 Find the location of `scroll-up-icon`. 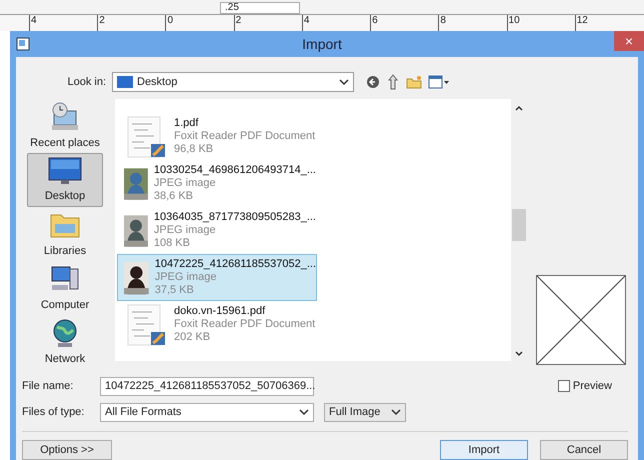

scroll-up-icon is located at coordinates (519, 108).